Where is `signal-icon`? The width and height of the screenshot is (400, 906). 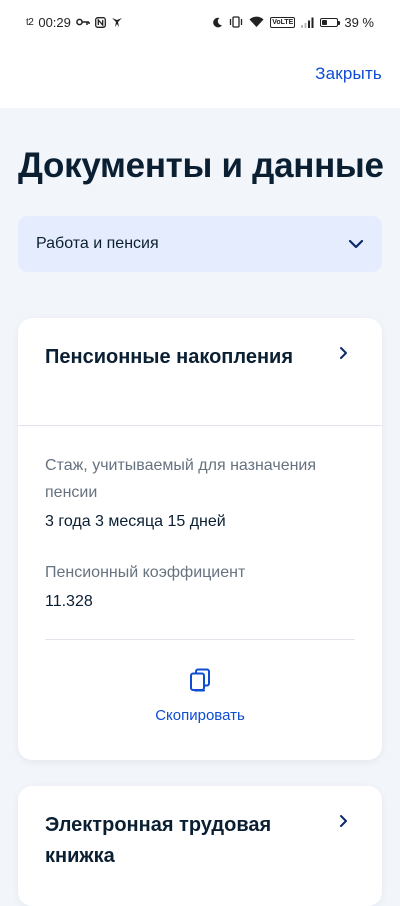 signal-icon is located at coordinates (307, 22).